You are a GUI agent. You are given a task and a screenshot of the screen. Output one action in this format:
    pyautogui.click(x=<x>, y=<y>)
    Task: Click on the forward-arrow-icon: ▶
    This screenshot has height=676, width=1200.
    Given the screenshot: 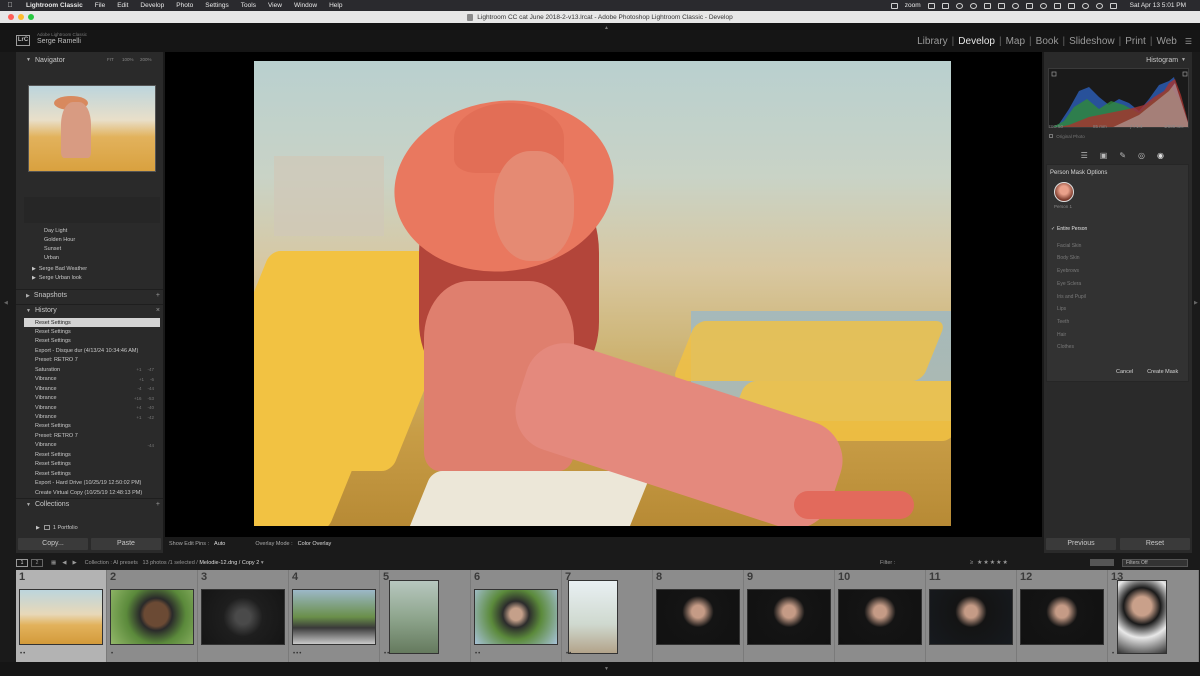 What is the action you would take?
    pyautogui.click(x=74, y=563)
    